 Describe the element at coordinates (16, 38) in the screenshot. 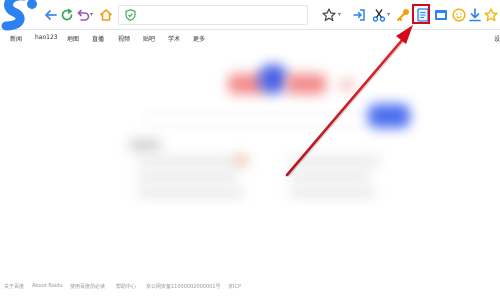

I see `nav-item-news: 新闻` at that location.